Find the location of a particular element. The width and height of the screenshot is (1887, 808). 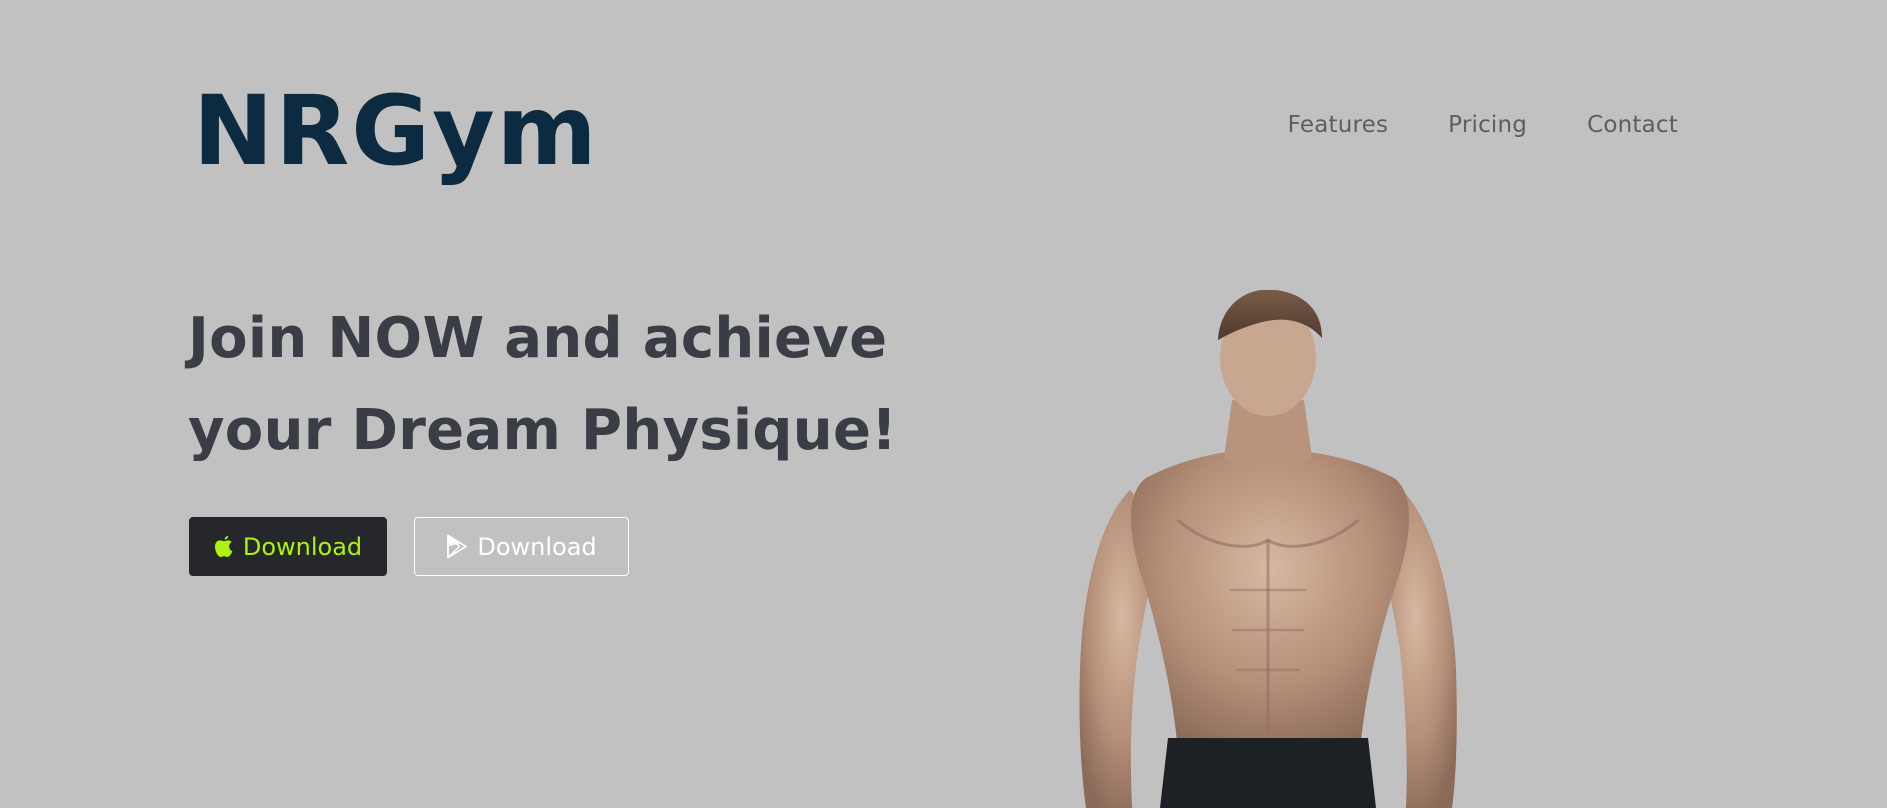

brand-logo-wordmark: NRGym is located at coordinates (393, 132).